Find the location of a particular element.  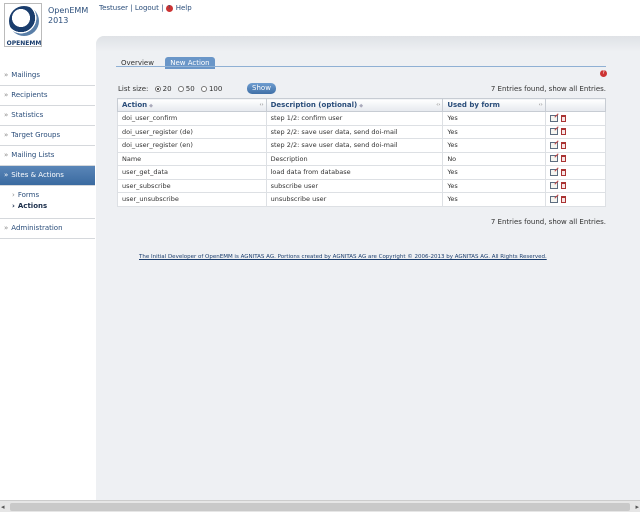

header-label: Action is located at coordinates (135, 105).